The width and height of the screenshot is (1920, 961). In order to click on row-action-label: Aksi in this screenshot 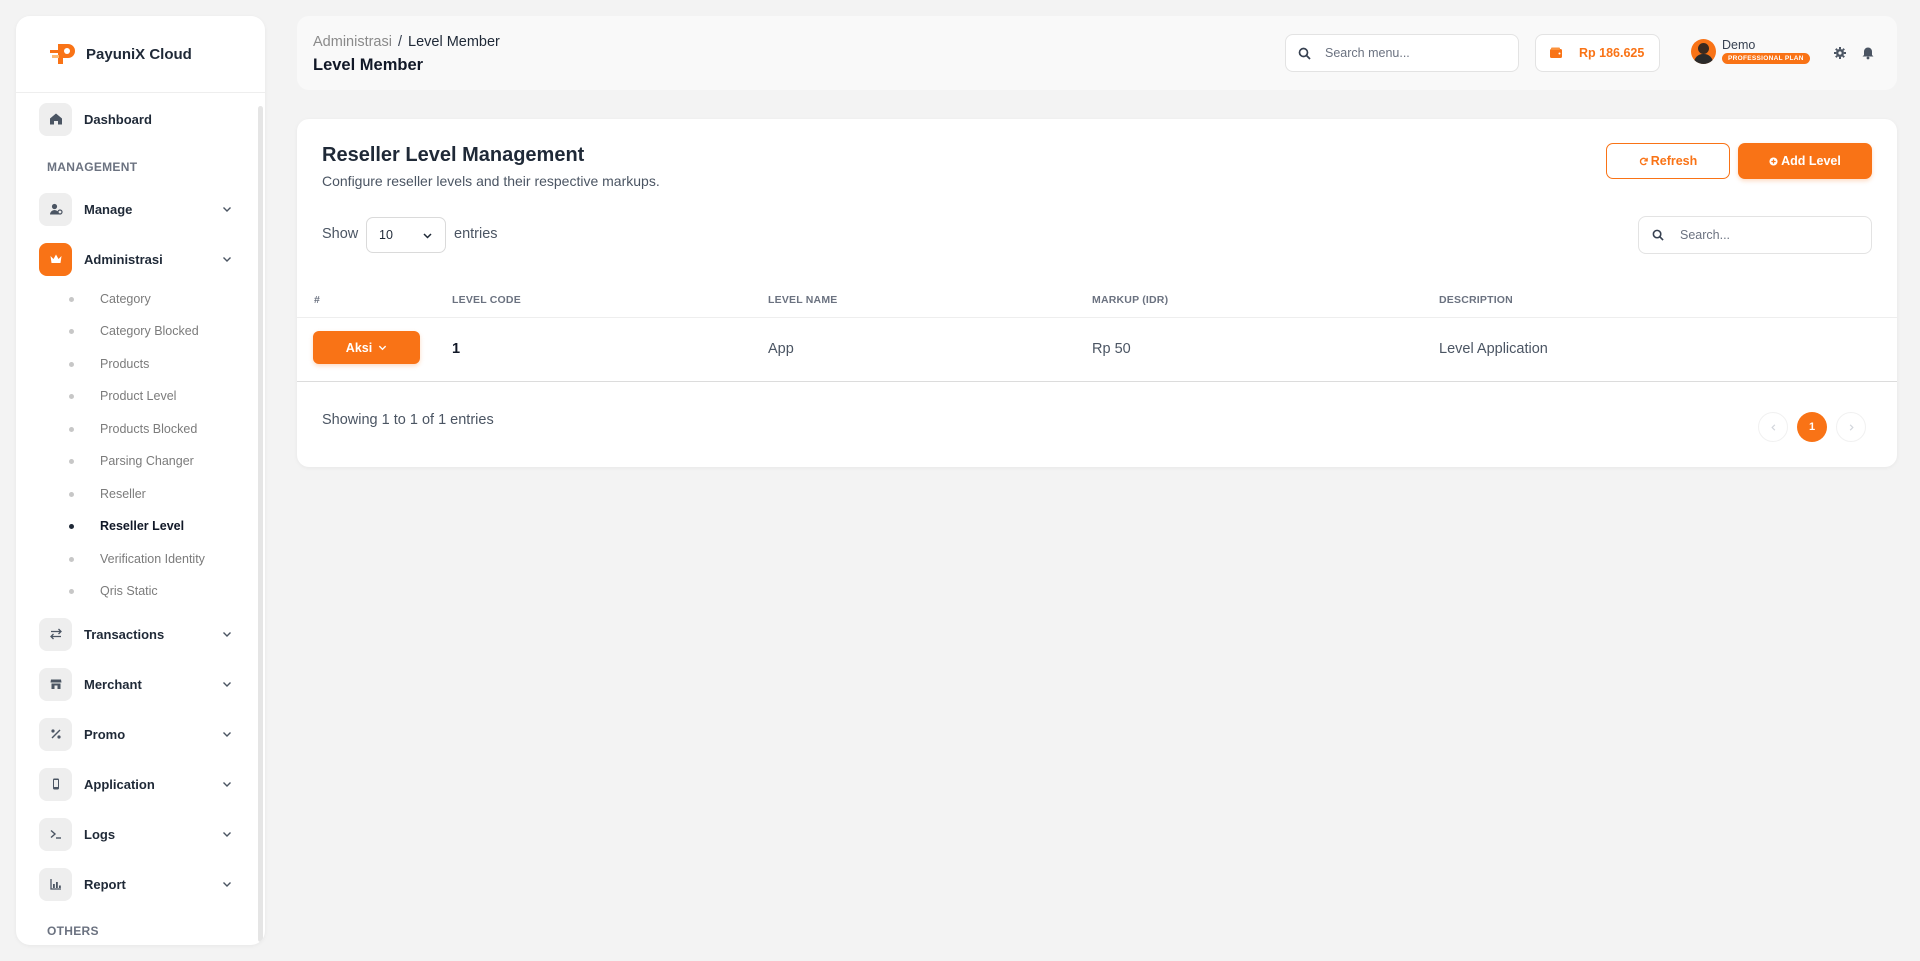, I will do `click(359, 347)`.